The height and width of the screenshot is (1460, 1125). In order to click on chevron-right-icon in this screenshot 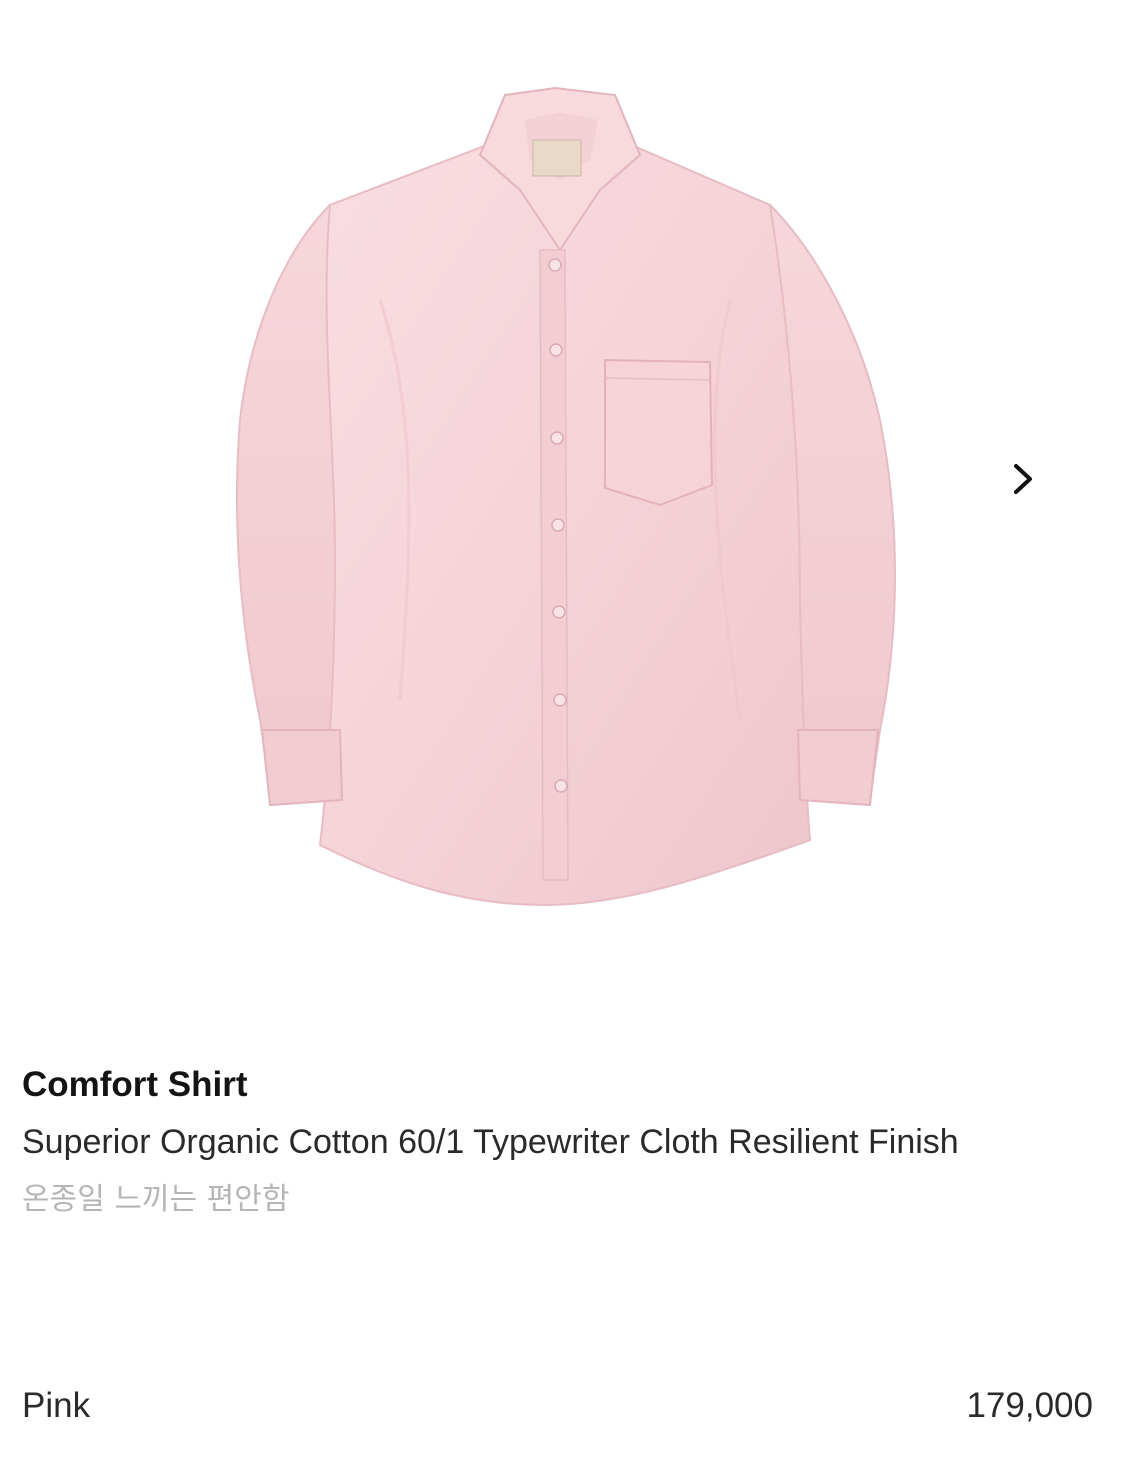, I will do `click(1023, 479)`.